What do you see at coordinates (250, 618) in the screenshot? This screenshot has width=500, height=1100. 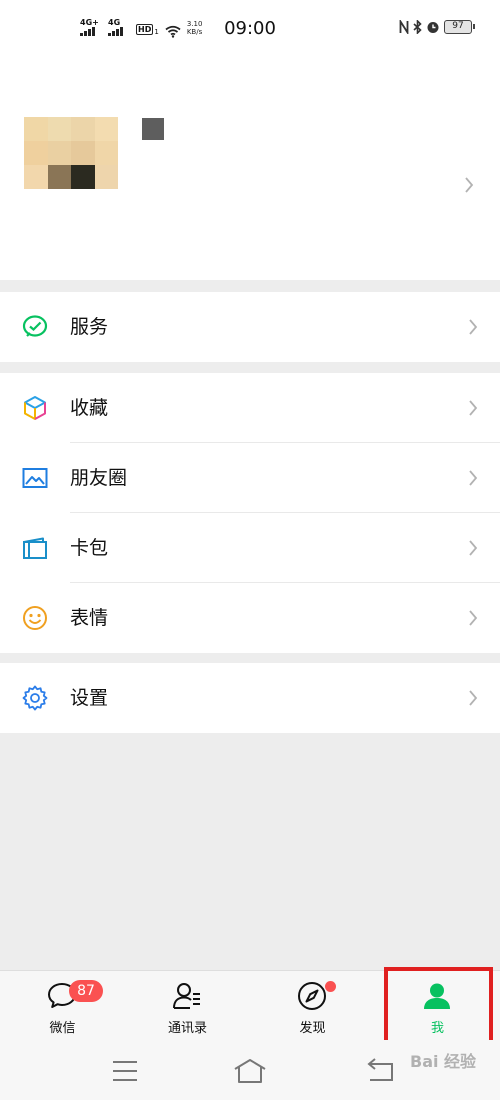 I see `menu-item-stickers: 表情` at bounding box center [250, 618].